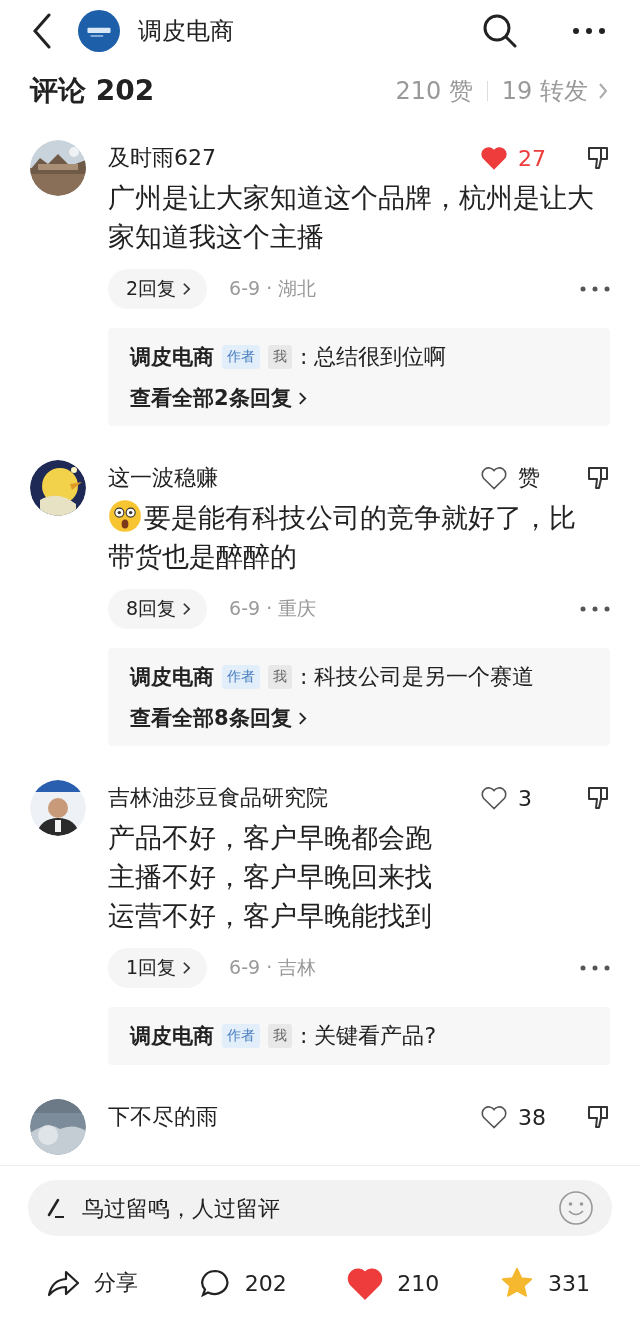 The height and width of the screenshot is (1330, 640). Describe the element at coordinates (270, 876) in the screenshot. I see `comment-text: 主播不好，客户早晚回来找` at that location.